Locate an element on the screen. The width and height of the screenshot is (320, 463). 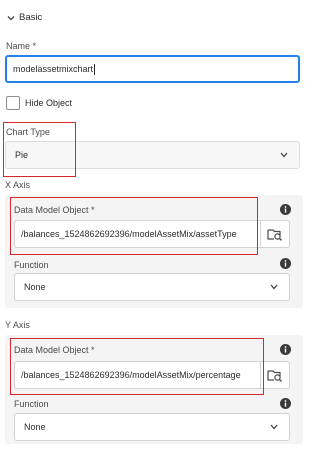
y-axis-heading: Y Axis is located at coordinates (17, 325).